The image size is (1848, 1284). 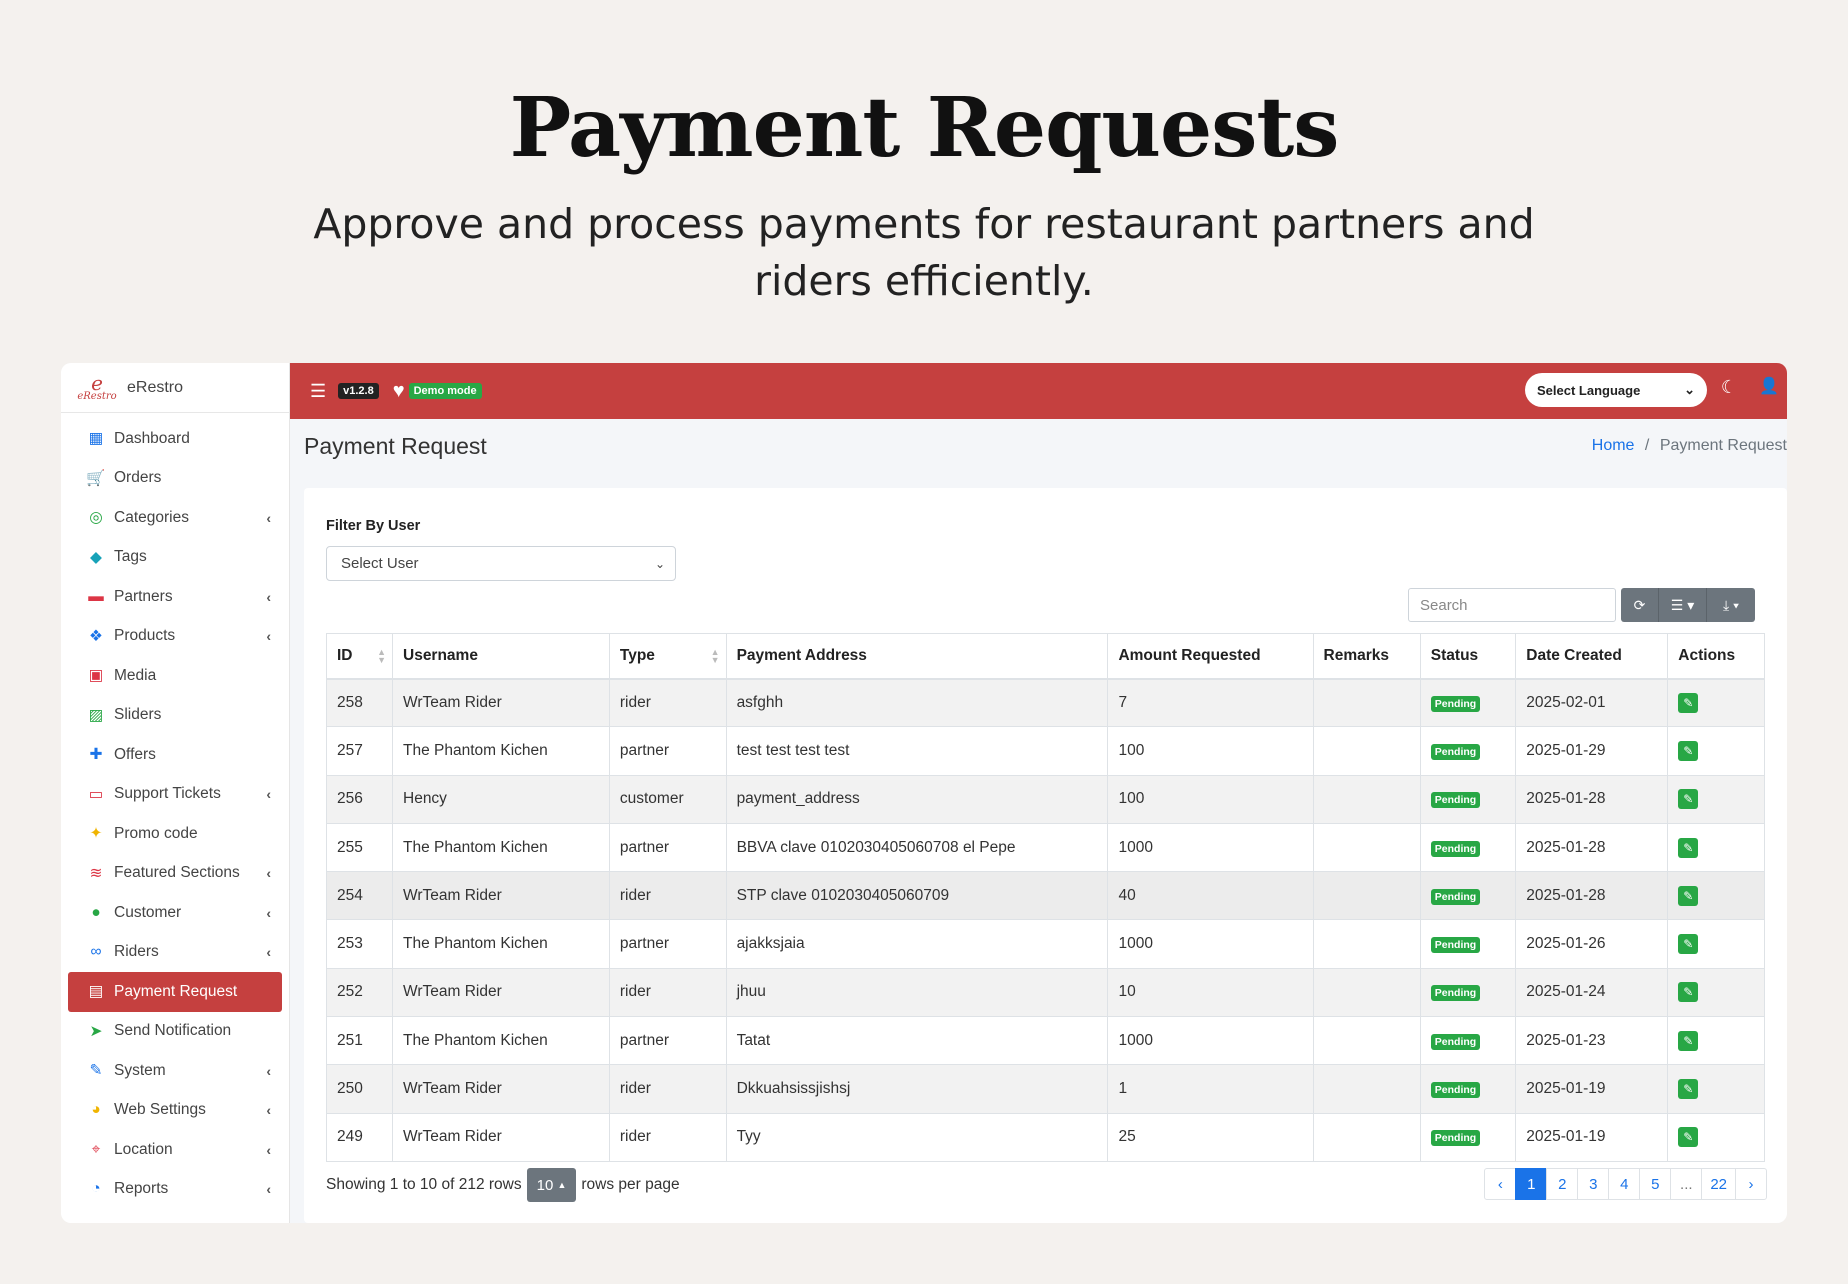 What do you see at coordinates (175, 558) in the screenshot?
I see `sidebar-item-tags: ◆ Tags` at bounding box center [175, 558].